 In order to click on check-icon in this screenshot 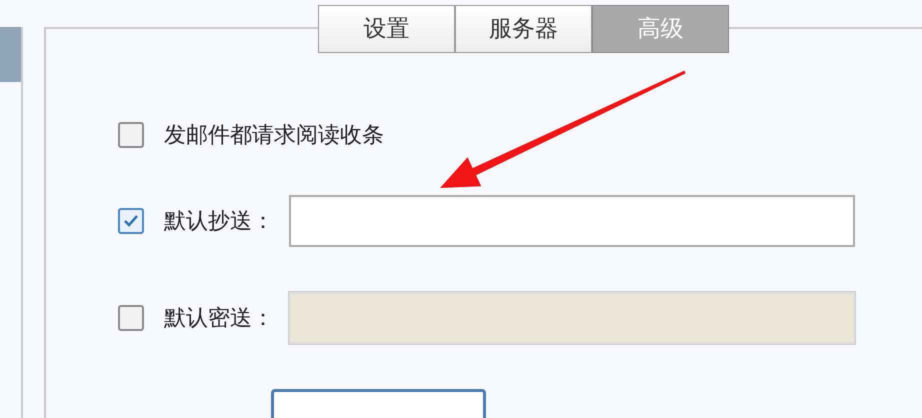, I will do `click(131, 221)`.